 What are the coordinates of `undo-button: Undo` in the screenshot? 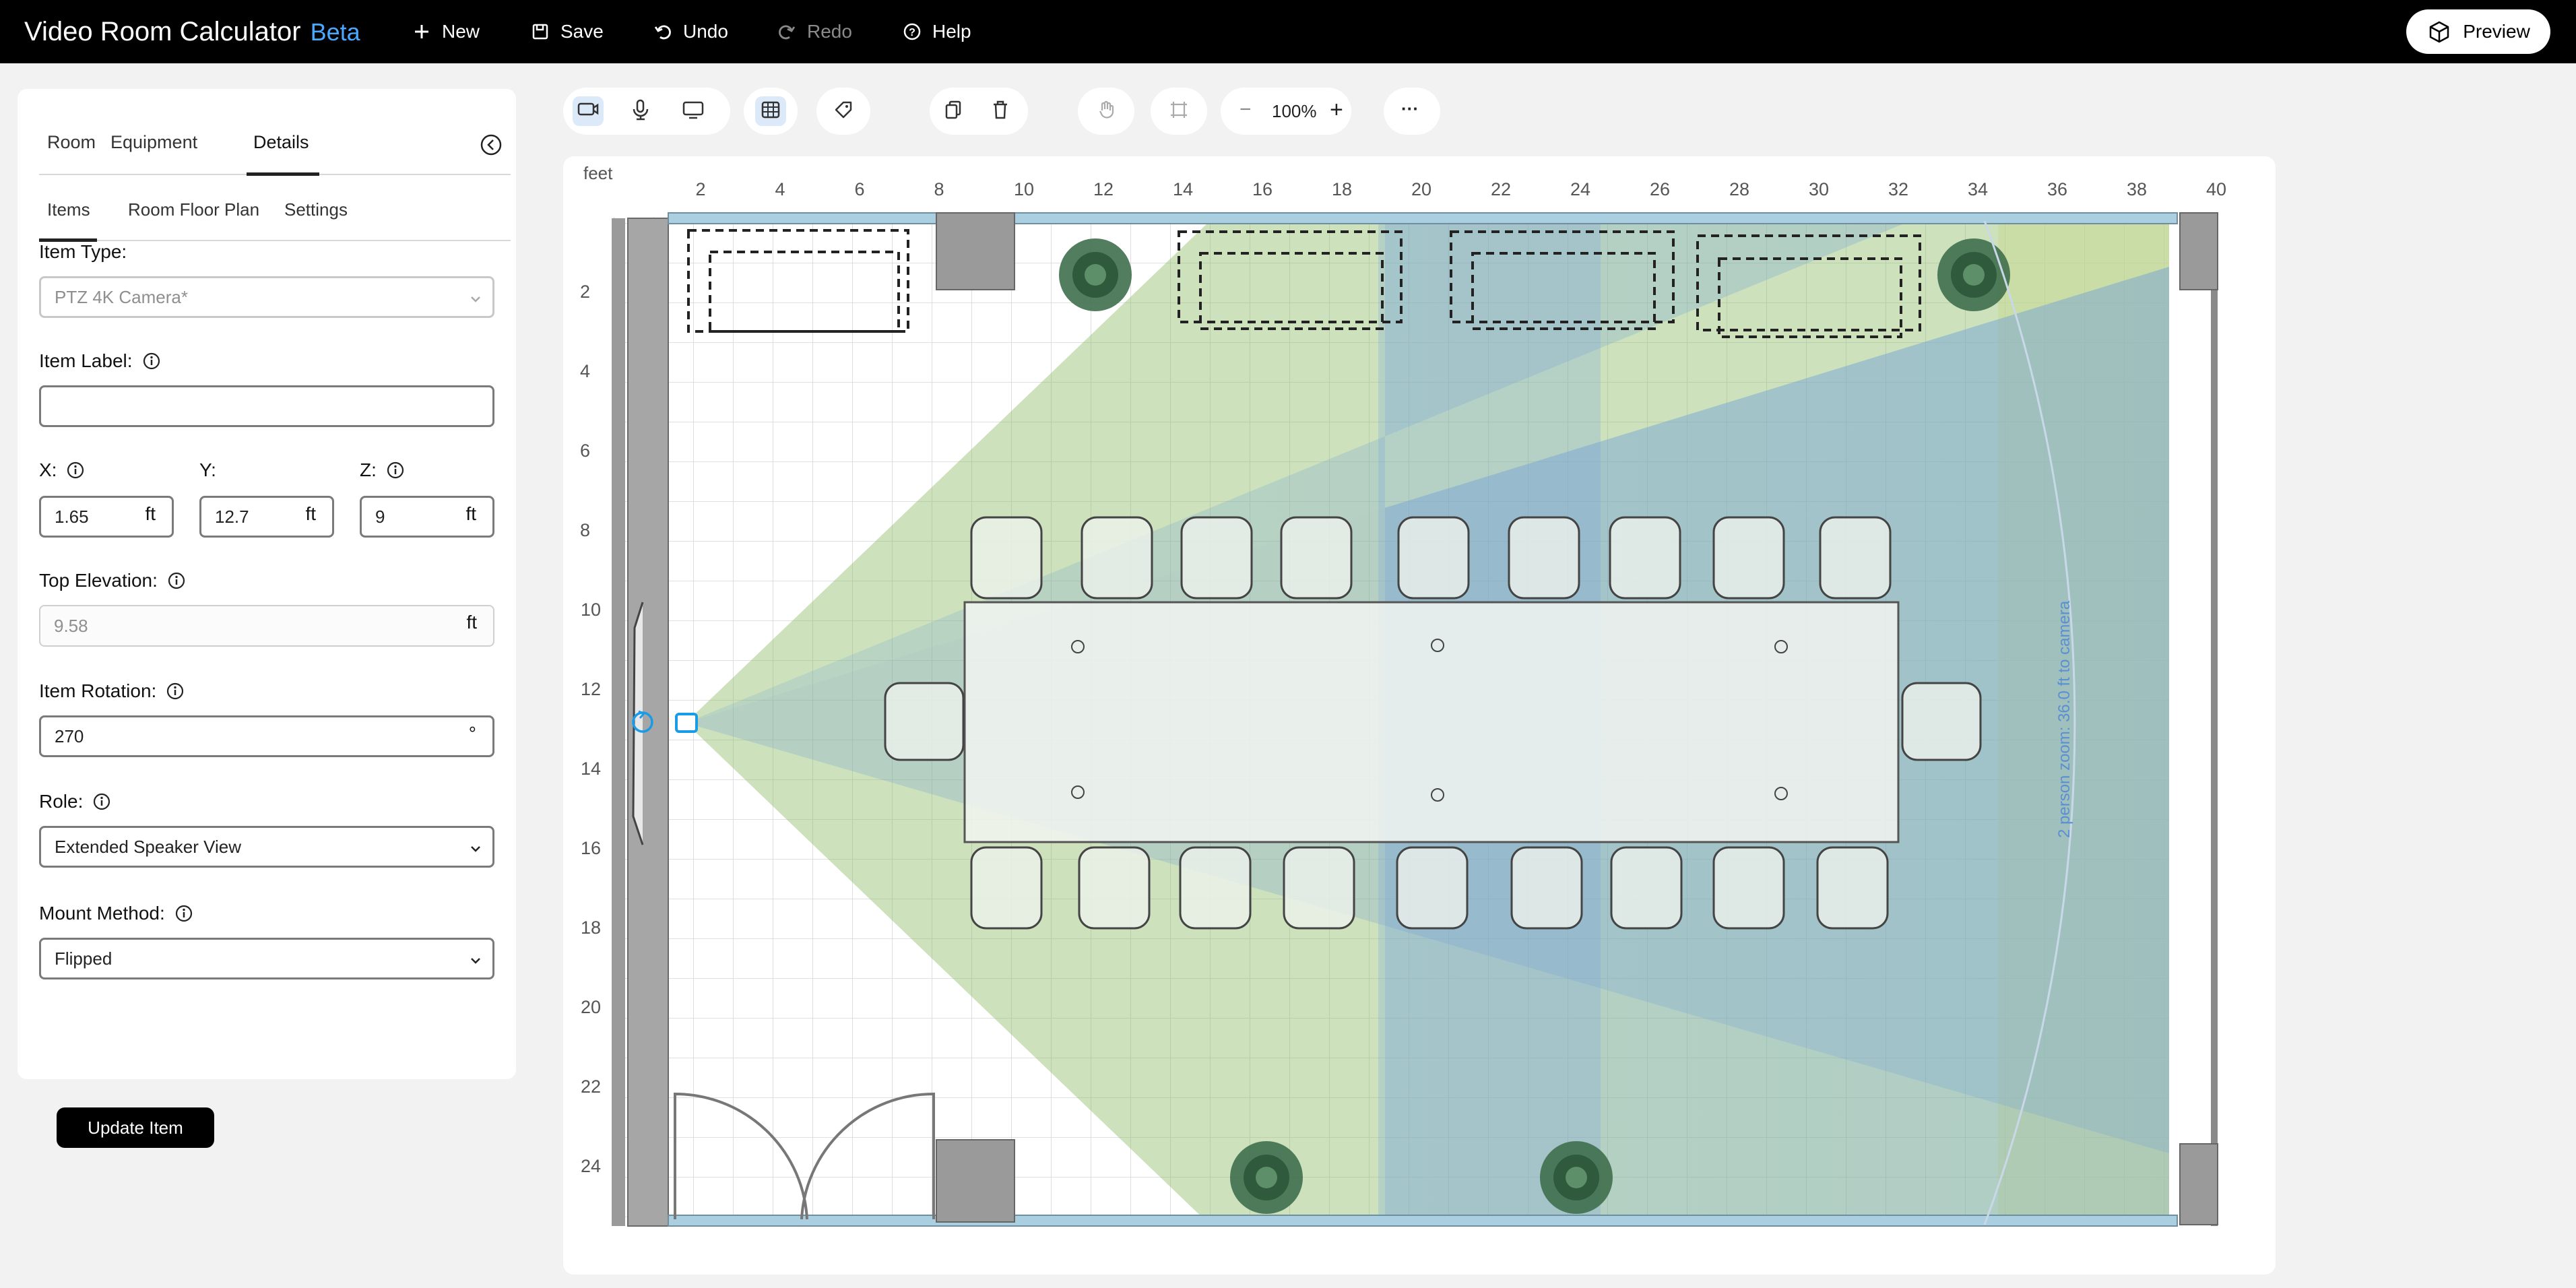 It's located at (690, 32).